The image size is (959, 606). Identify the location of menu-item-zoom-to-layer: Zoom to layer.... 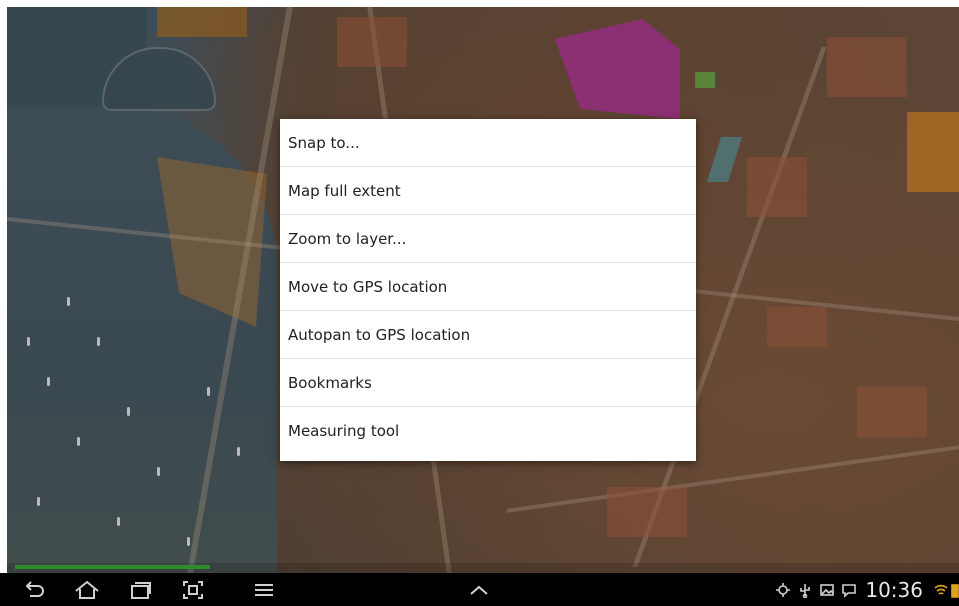
(488, 239).